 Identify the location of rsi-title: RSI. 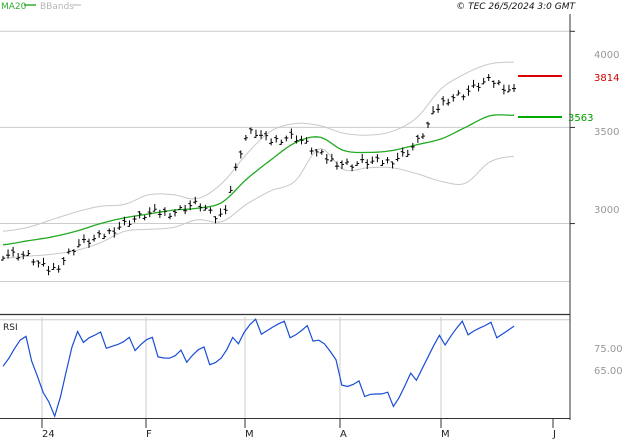
(10, 328).